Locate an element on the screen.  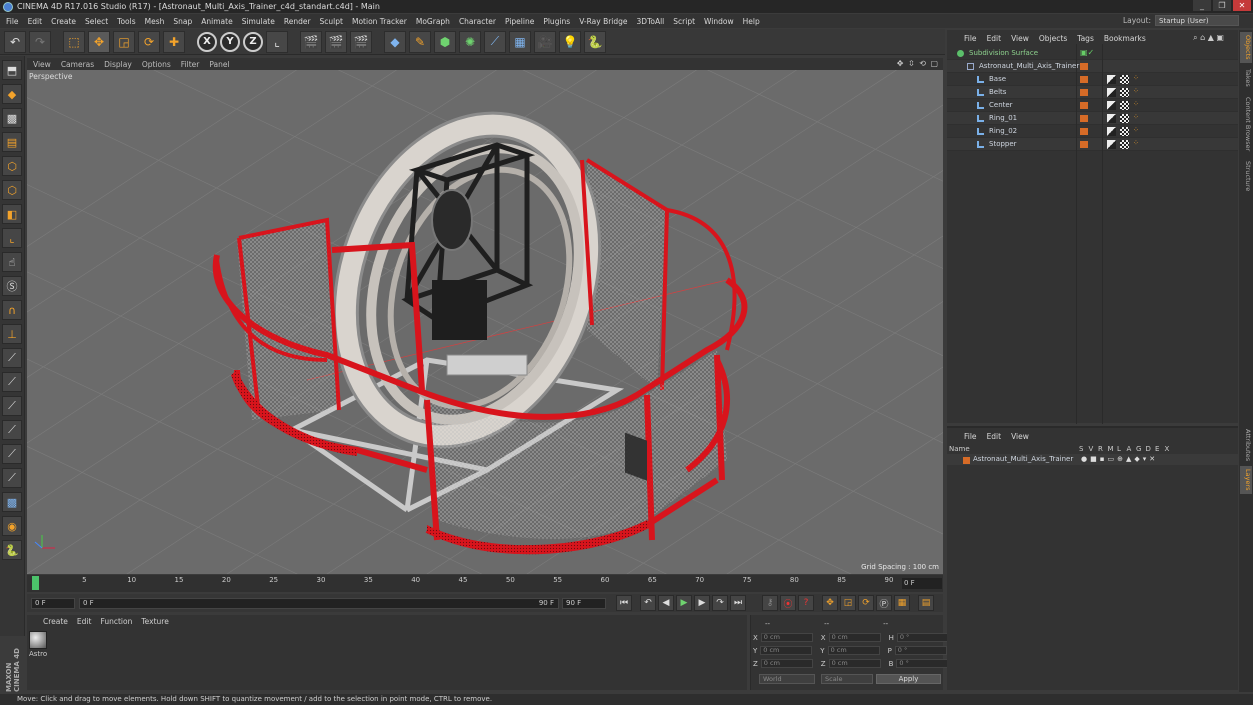
object-row: Base ⁘ is located at coordinates (1092, 79).